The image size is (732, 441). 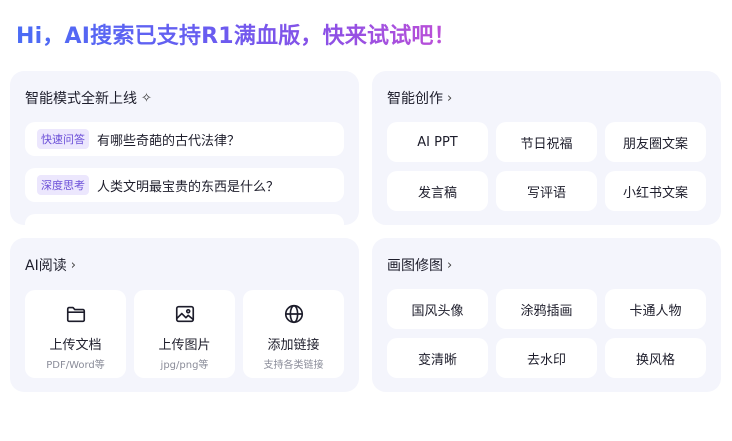 I want to click on draw-item-remove-watermark: 去水印, so click(x=546, y=358).